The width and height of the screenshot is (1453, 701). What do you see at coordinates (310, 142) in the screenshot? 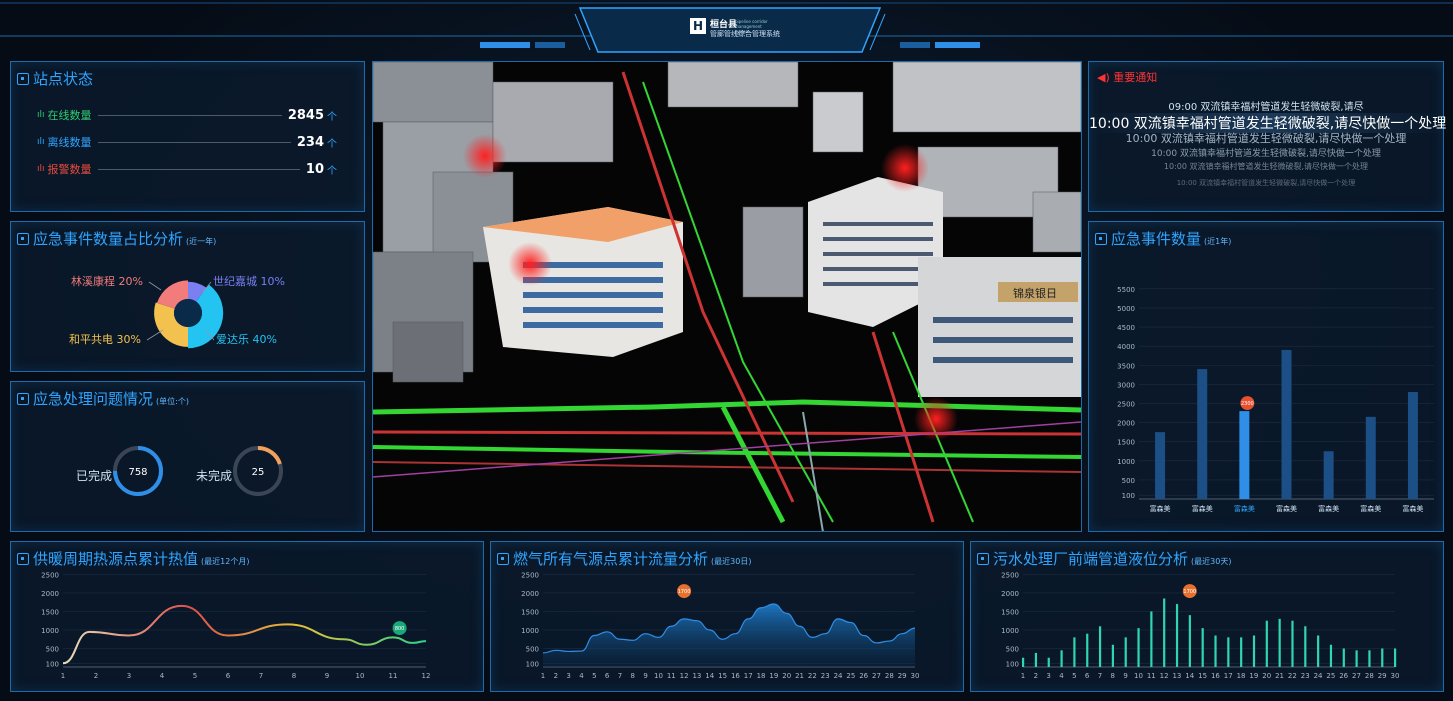
I see `station-value: 234` at bounding box center [310, 142].